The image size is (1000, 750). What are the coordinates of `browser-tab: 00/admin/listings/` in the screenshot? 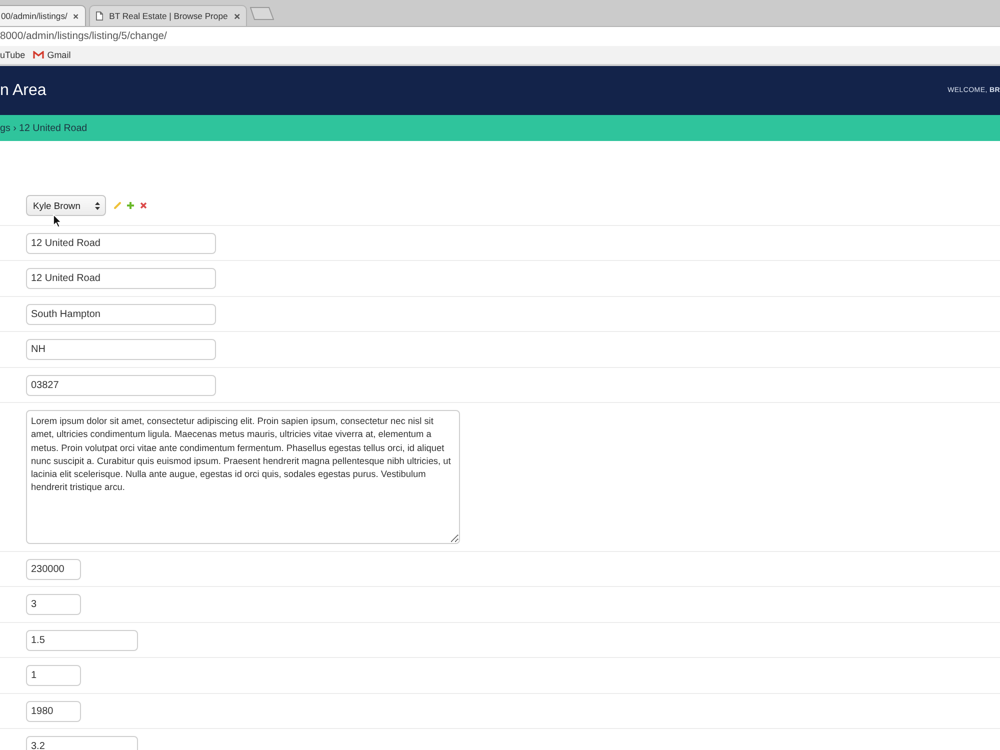 It's located at (43, 15).